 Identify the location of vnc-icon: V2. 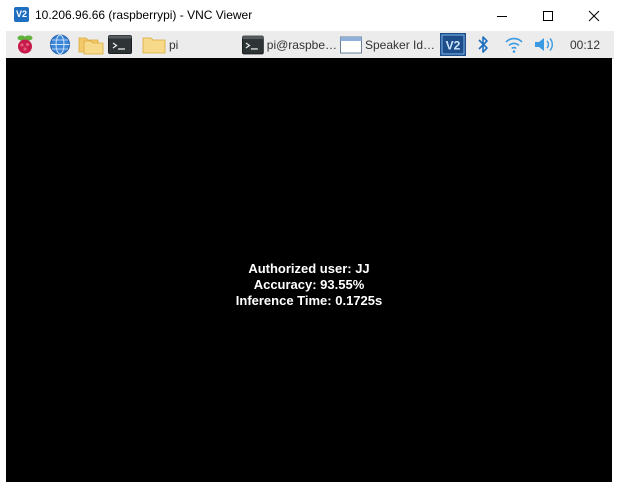
(453, 44).